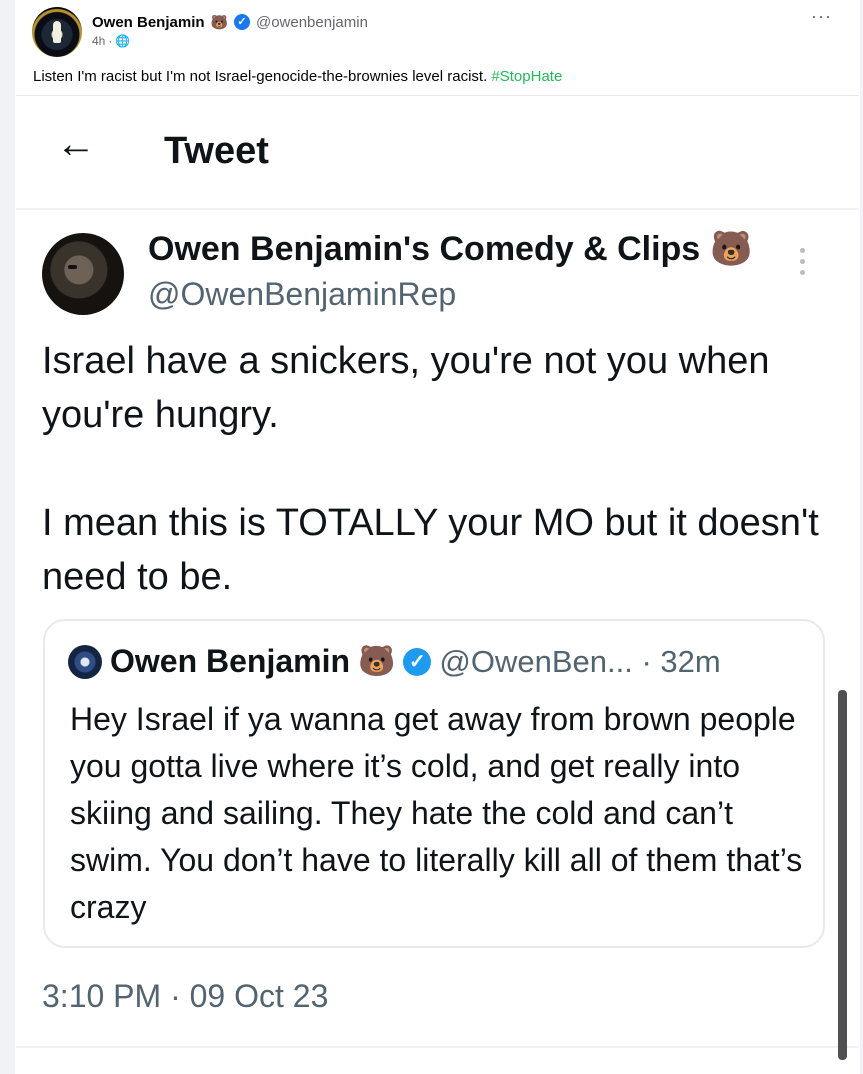 This screenshot has width=863, height=1074. What do you see at coordinates (122, 41) in the screenshot?
I see `globe-icon: 🌐` at bounding box center [122, 41].